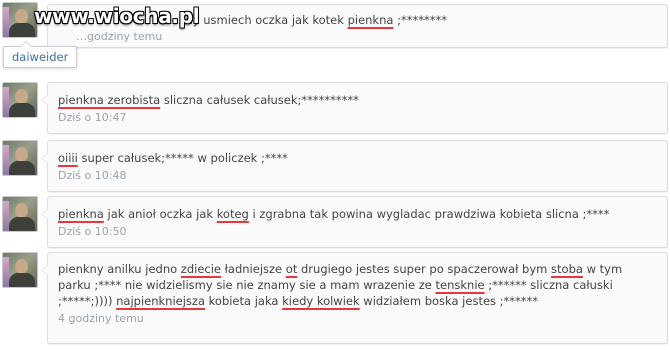  What do you see at coordinates (357, 36) in the screenshot?
I see `comment-time: …godziny temu` at bounding box center [357, 36].